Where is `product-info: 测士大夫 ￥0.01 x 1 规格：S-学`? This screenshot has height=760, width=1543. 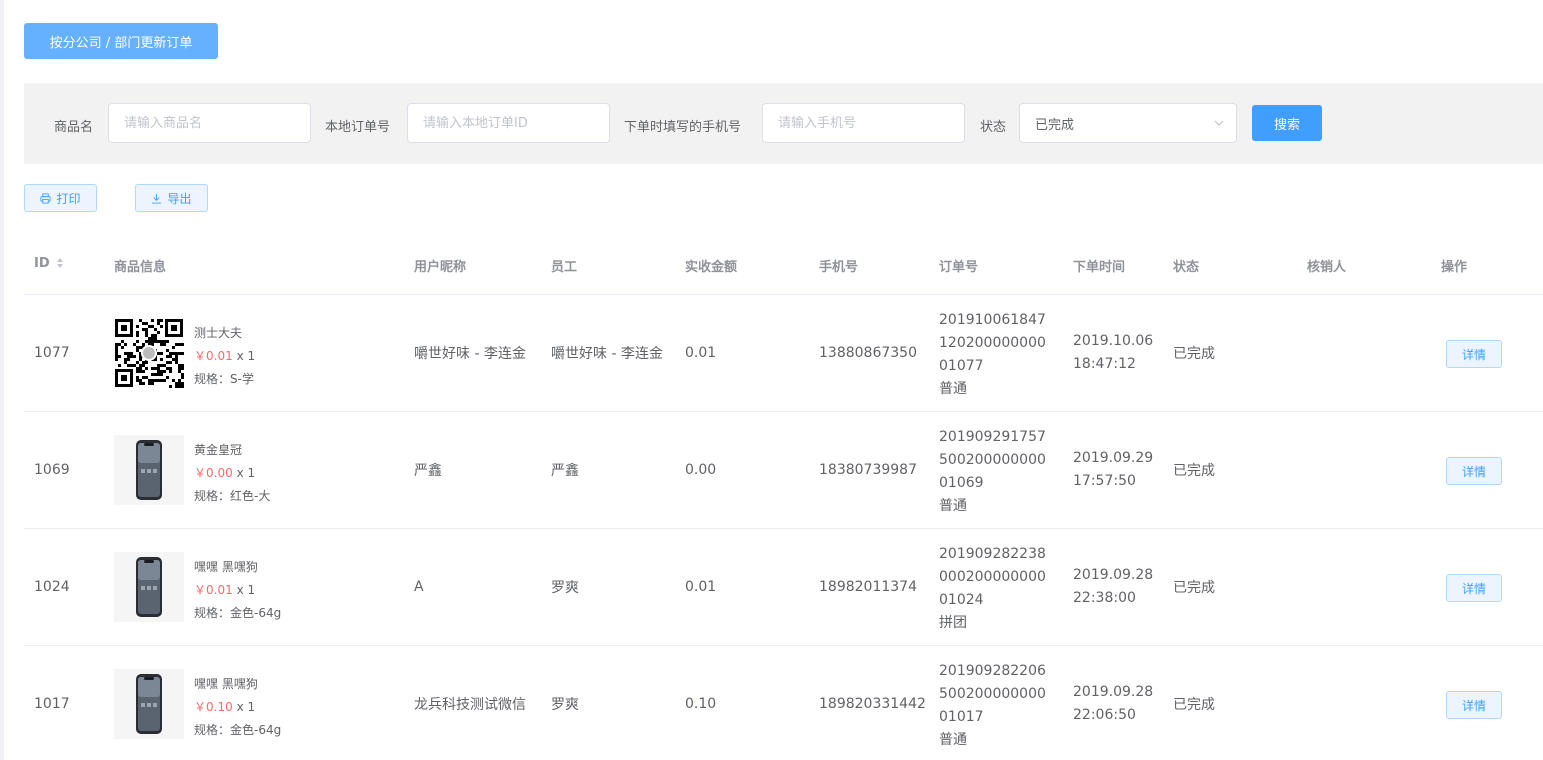 product-info: 测士大夫 ￥0.01 x 1 规格：S-学 is located at coordinates (224, 356).